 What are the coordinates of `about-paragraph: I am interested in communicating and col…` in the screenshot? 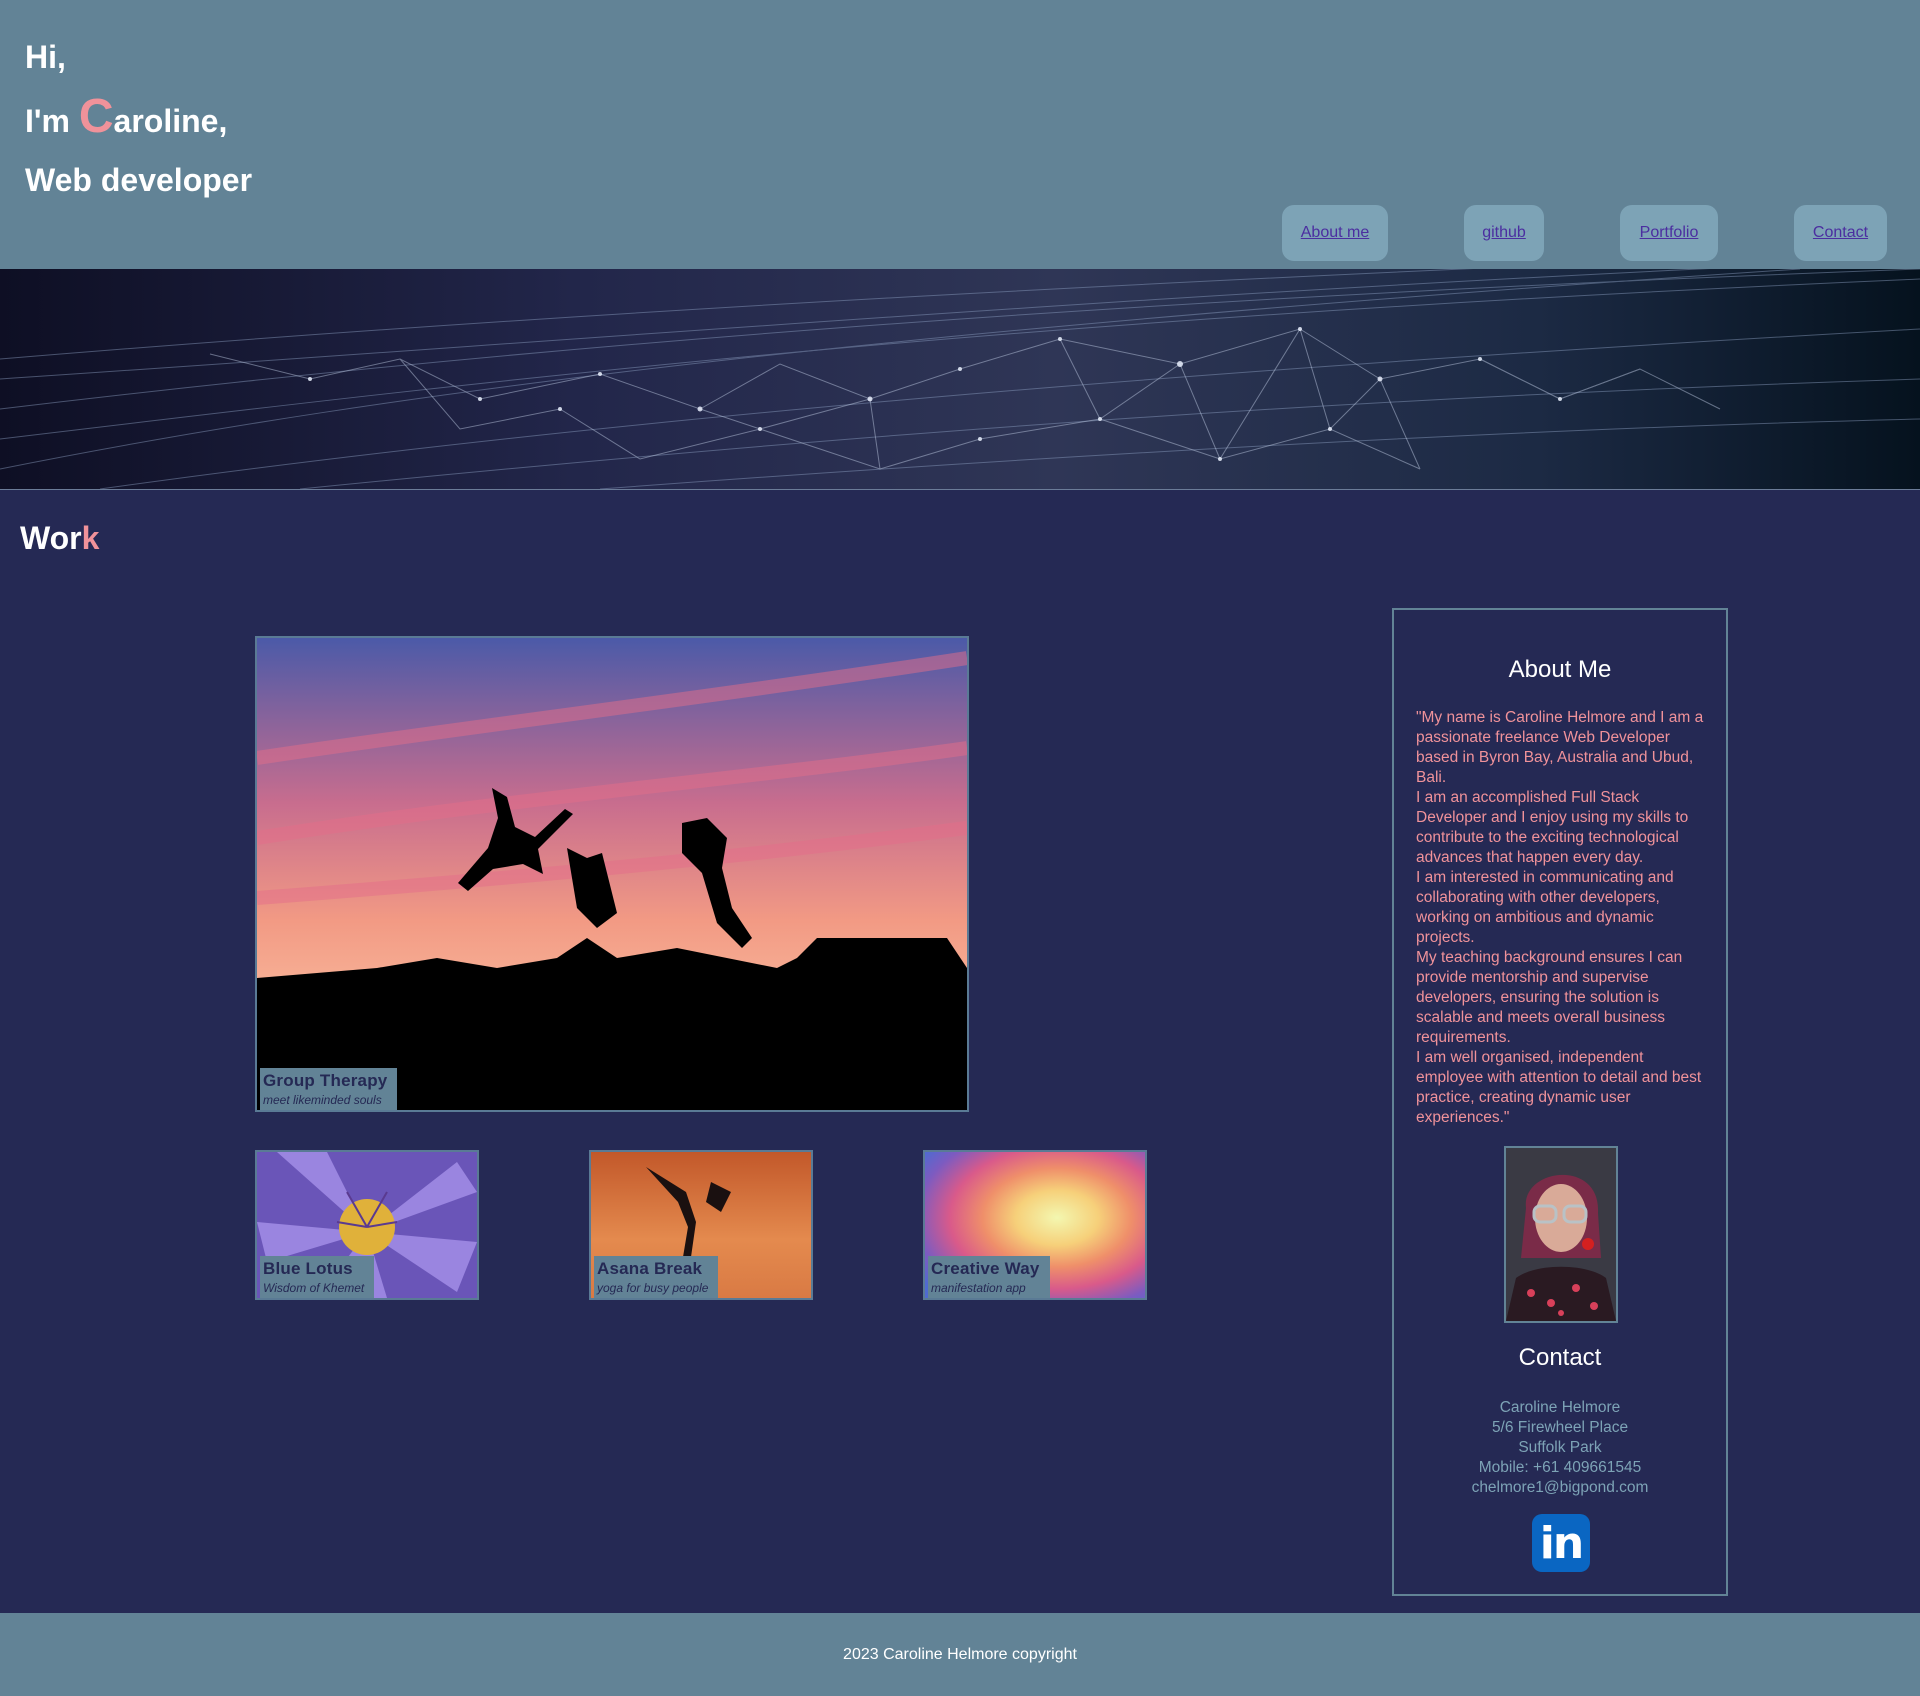 It's located at (1545, 907).